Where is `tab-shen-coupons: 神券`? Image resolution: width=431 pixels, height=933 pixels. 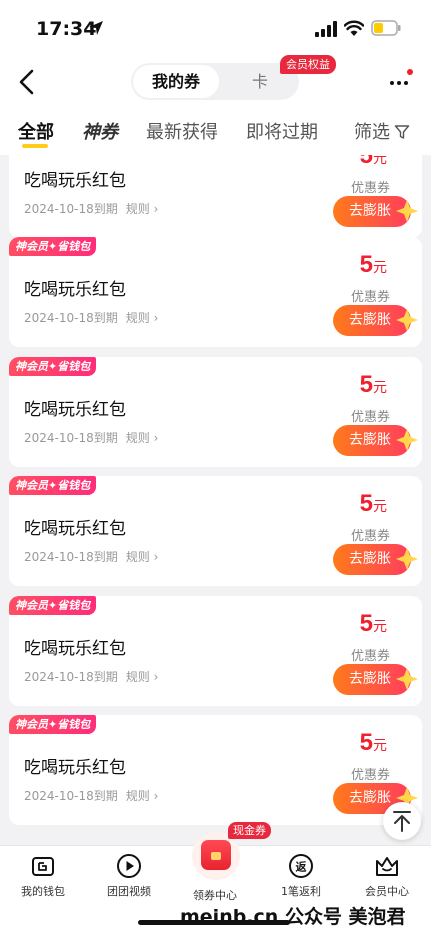 tab-shen-coupons: 神券 is located at coordinates (100, 131).